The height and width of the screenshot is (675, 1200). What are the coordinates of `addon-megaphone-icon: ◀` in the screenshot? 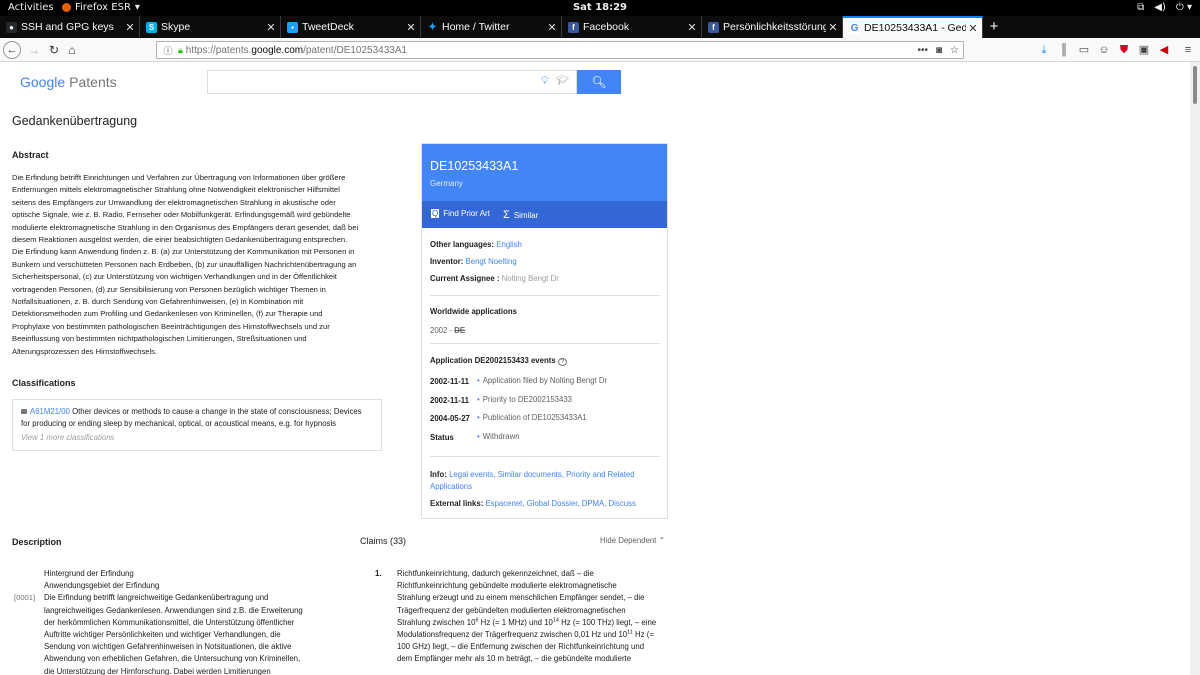 It's located at (1164, 50).